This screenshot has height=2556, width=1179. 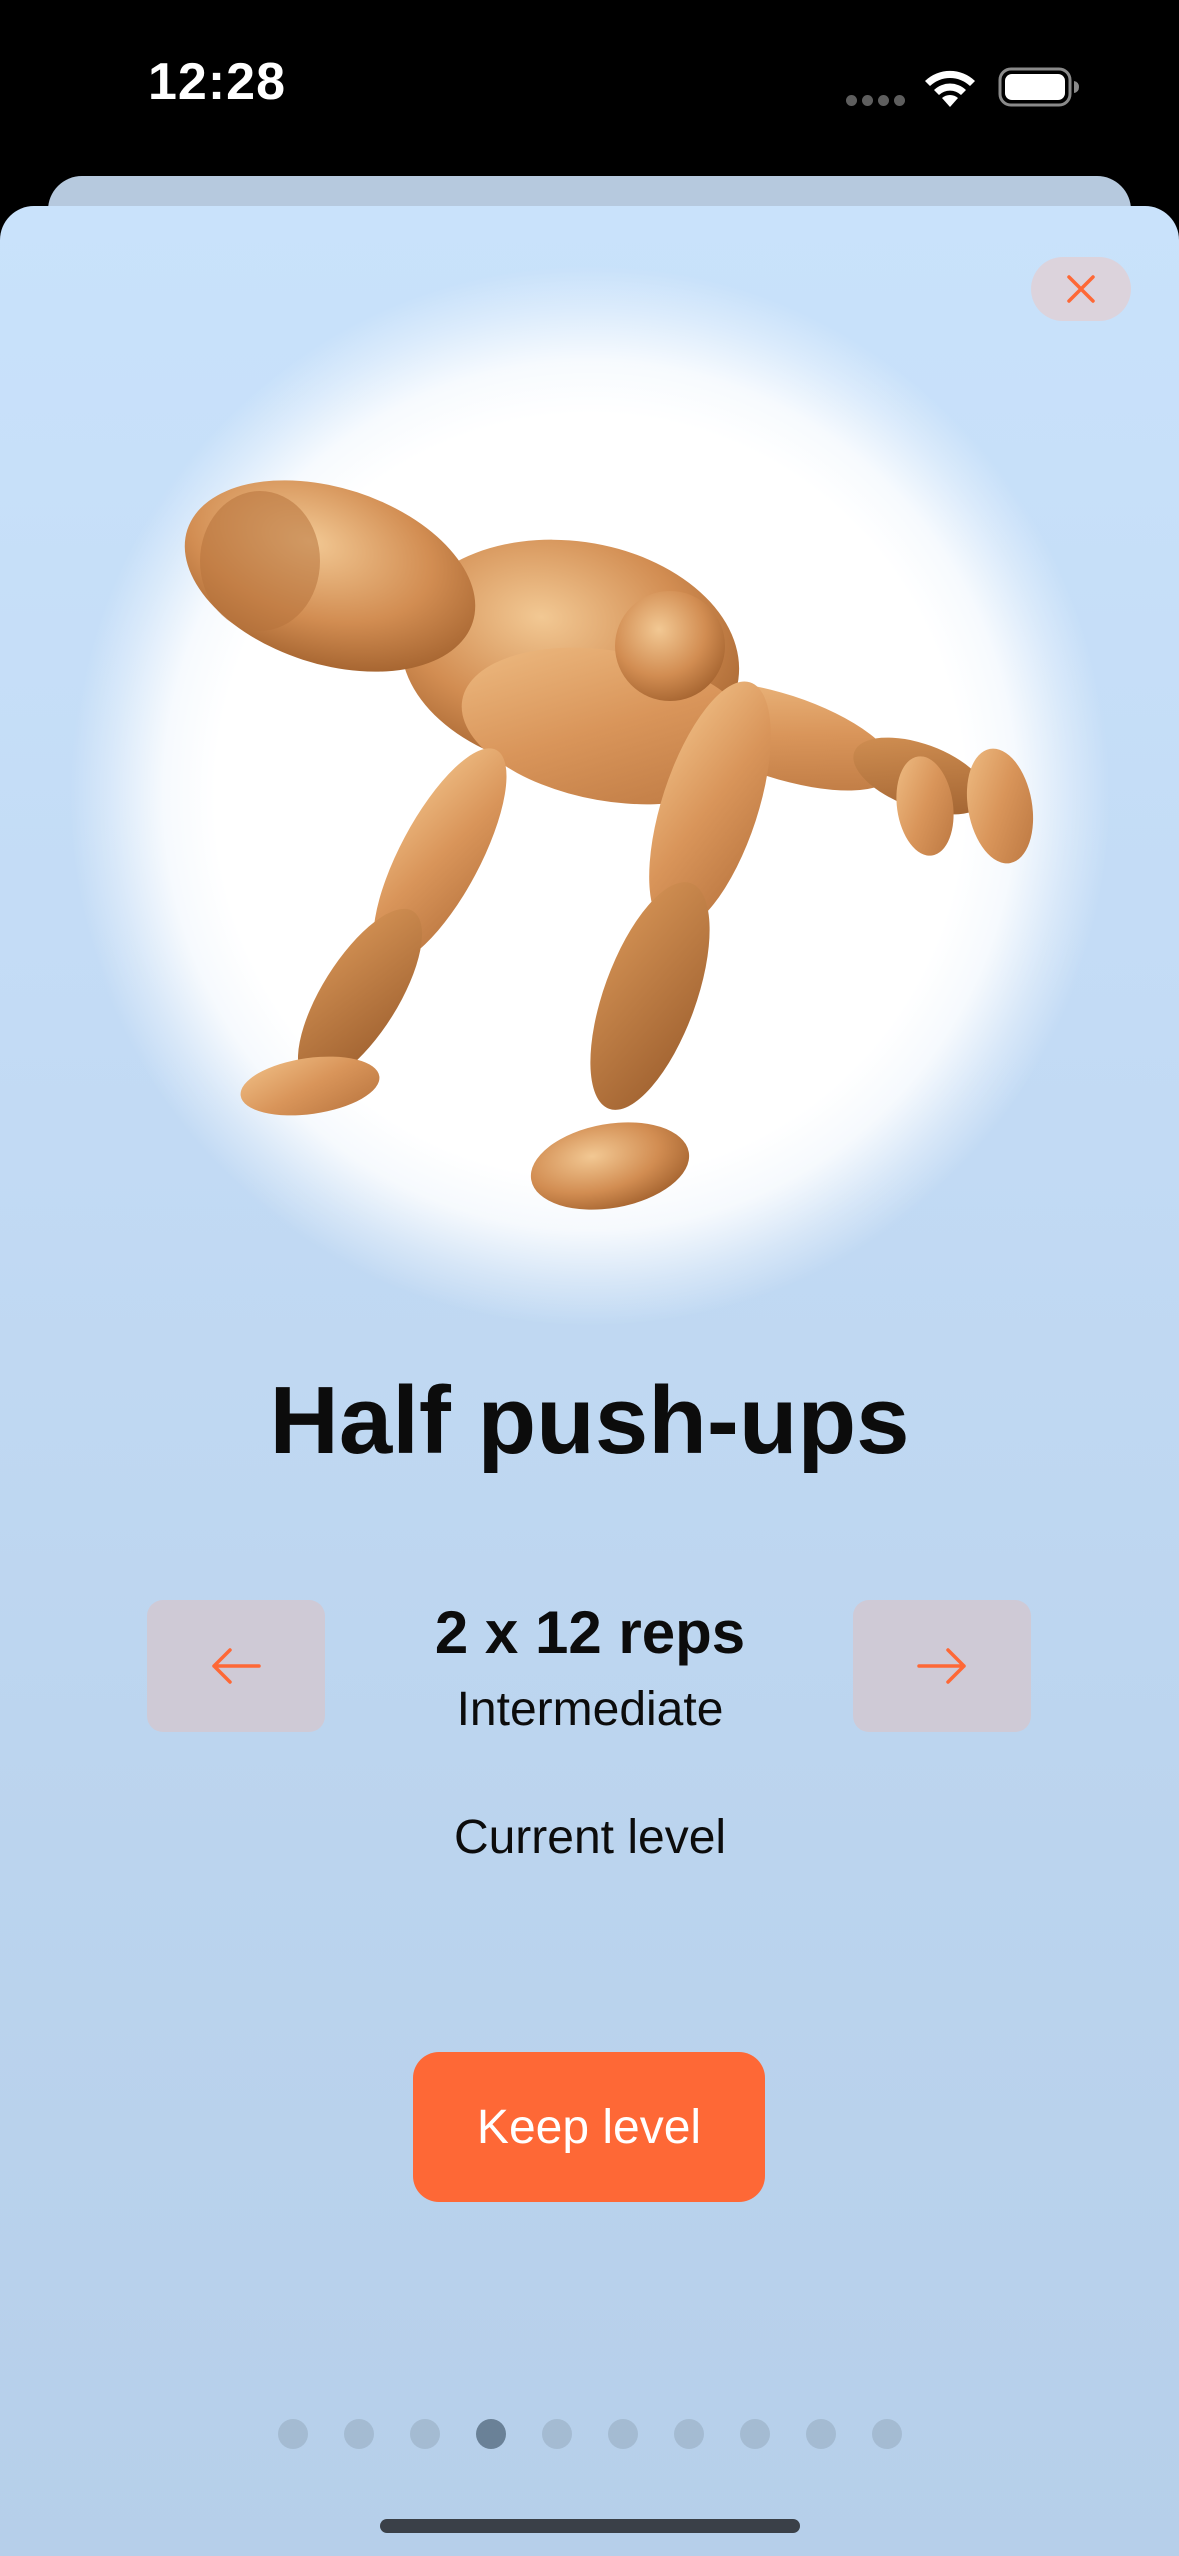 I want to click on arrow-left-icon, so click(x=236, y=1666).